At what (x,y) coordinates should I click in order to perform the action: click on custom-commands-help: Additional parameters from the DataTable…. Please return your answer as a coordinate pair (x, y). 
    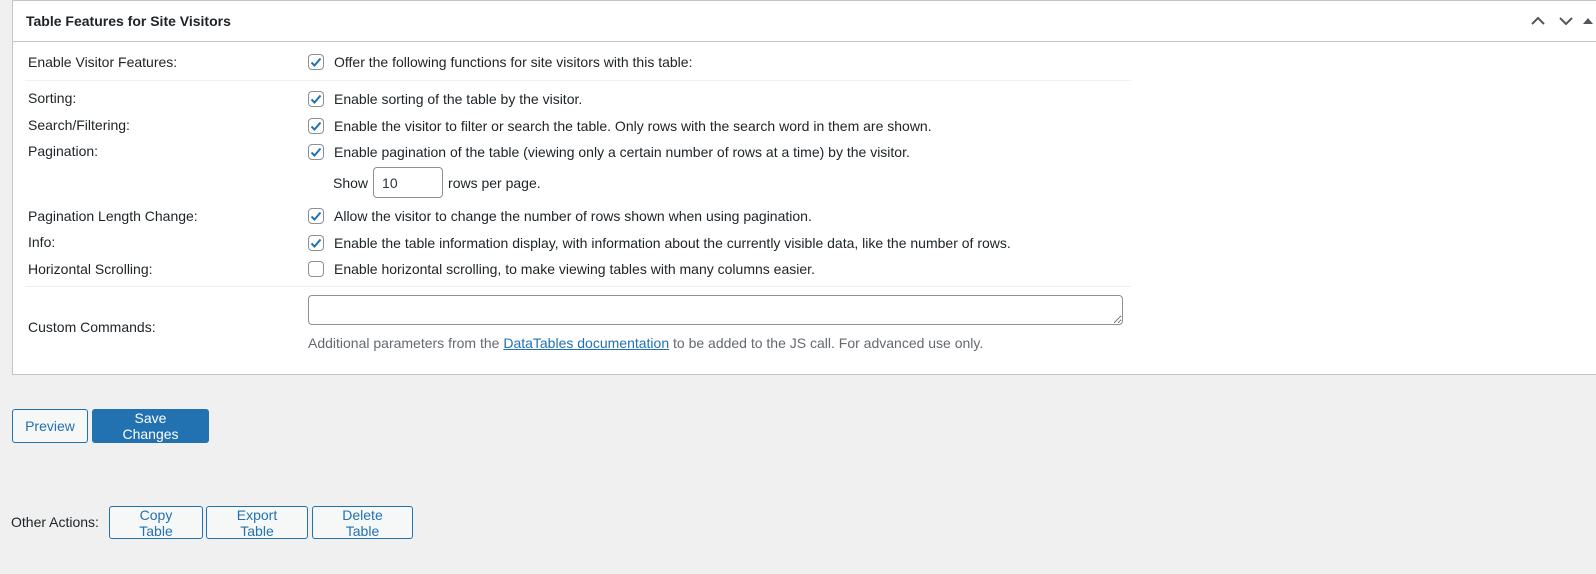
    Looking at the image, I should click on (645, 343).